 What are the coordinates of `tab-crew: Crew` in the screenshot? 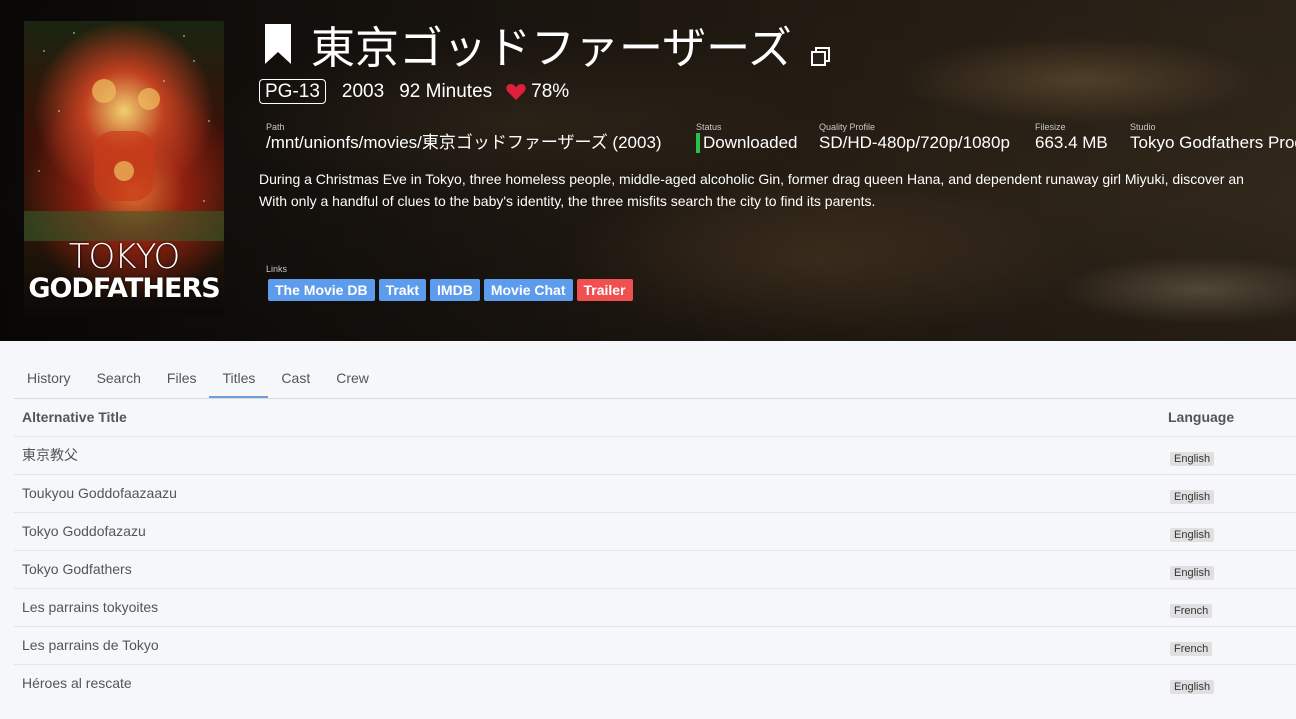 It's located at (352, 378).